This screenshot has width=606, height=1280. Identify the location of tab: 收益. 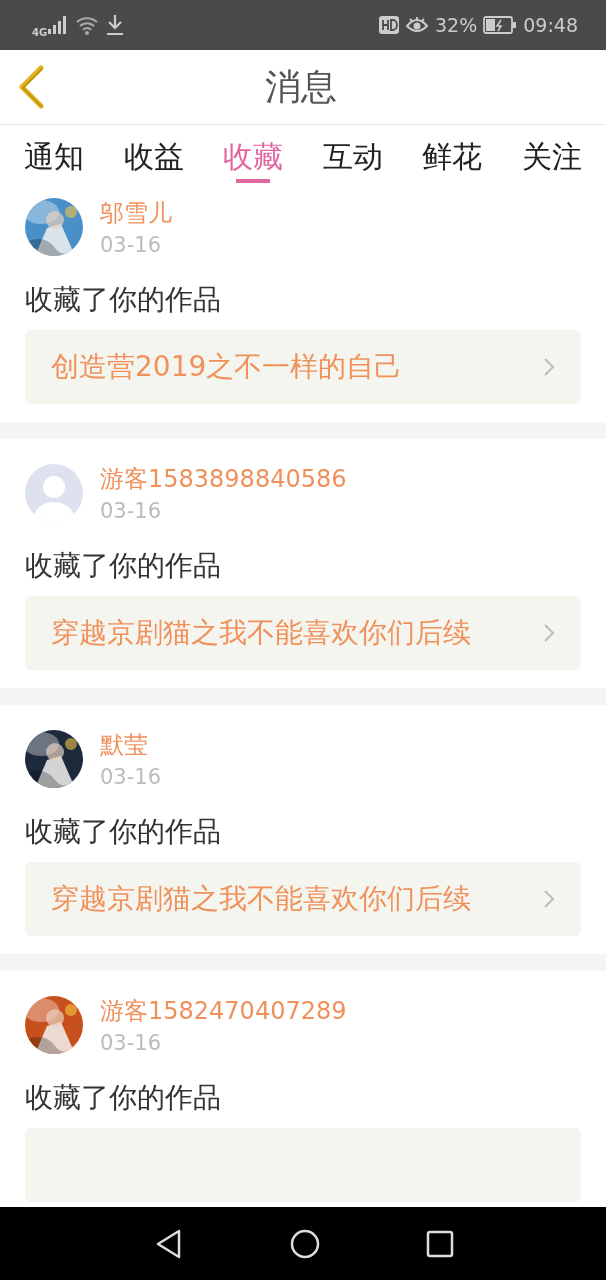
(153, 156).